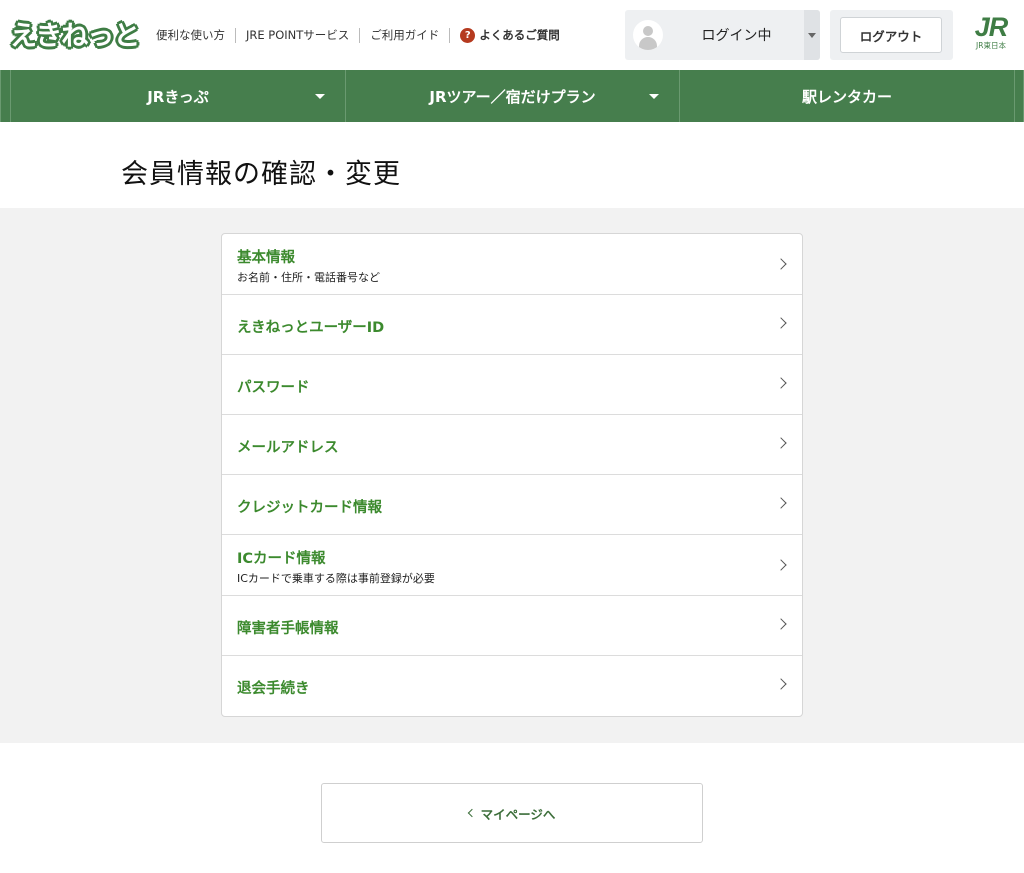  Describe the element at coordinates (288, 629) in the screenshot. I see `menu-item-label: 障害者手帳情報` at that location.